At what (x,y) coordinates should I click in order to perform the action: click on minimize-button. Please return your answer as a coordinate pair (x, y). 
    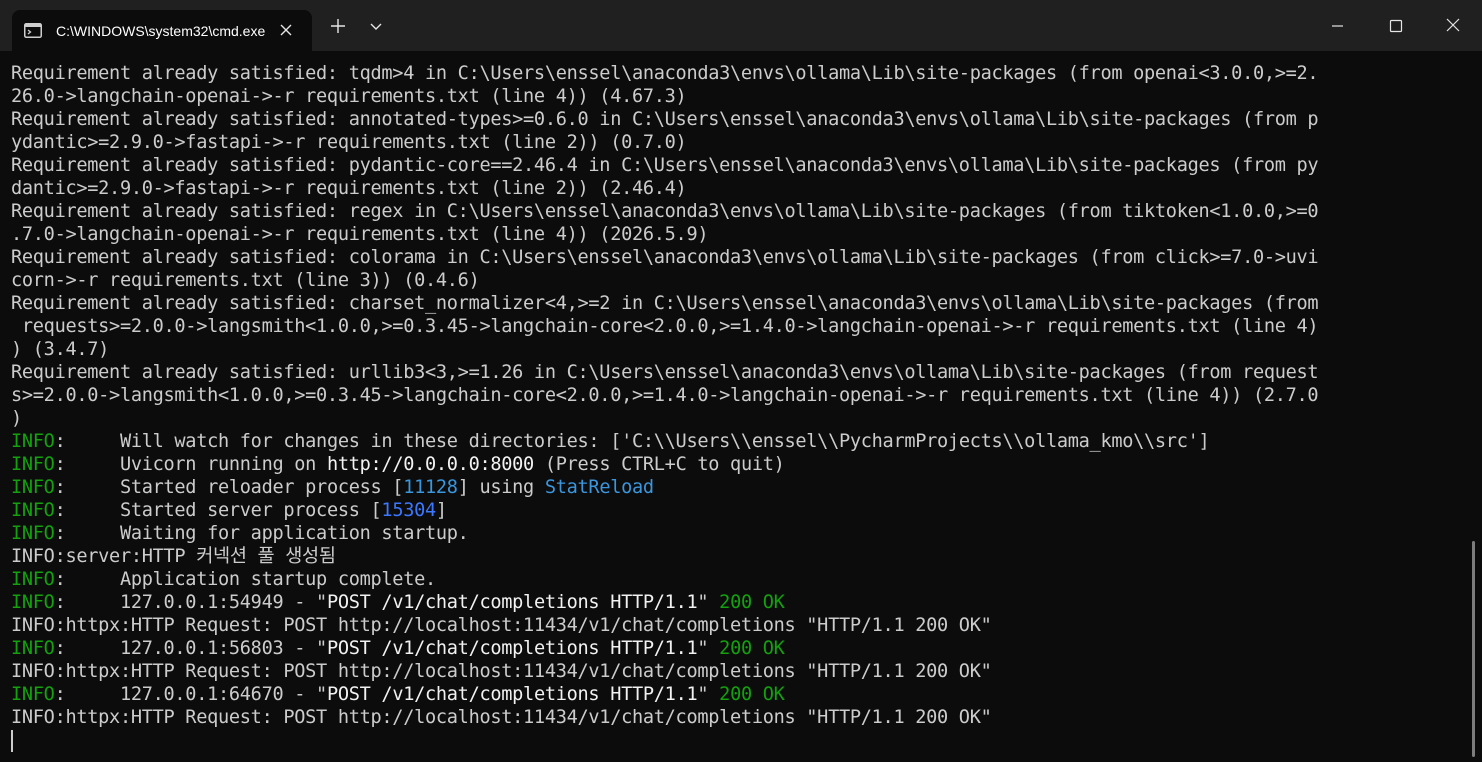
    Looking at the image, I should click on (1337, 25).